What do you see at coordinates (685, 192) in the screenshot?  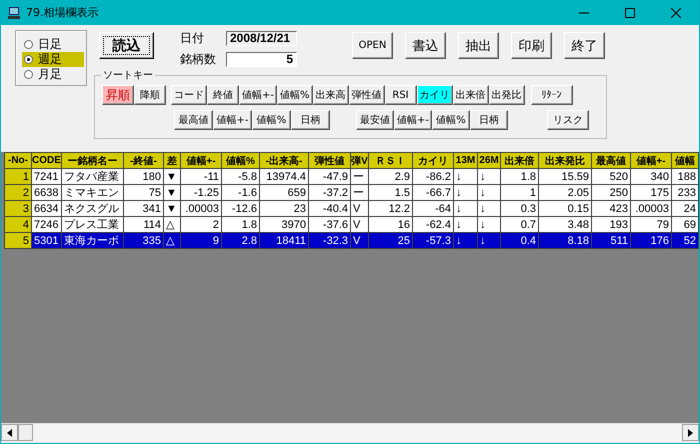 I see `table-cell: 233` at bounding box center [685, 192].